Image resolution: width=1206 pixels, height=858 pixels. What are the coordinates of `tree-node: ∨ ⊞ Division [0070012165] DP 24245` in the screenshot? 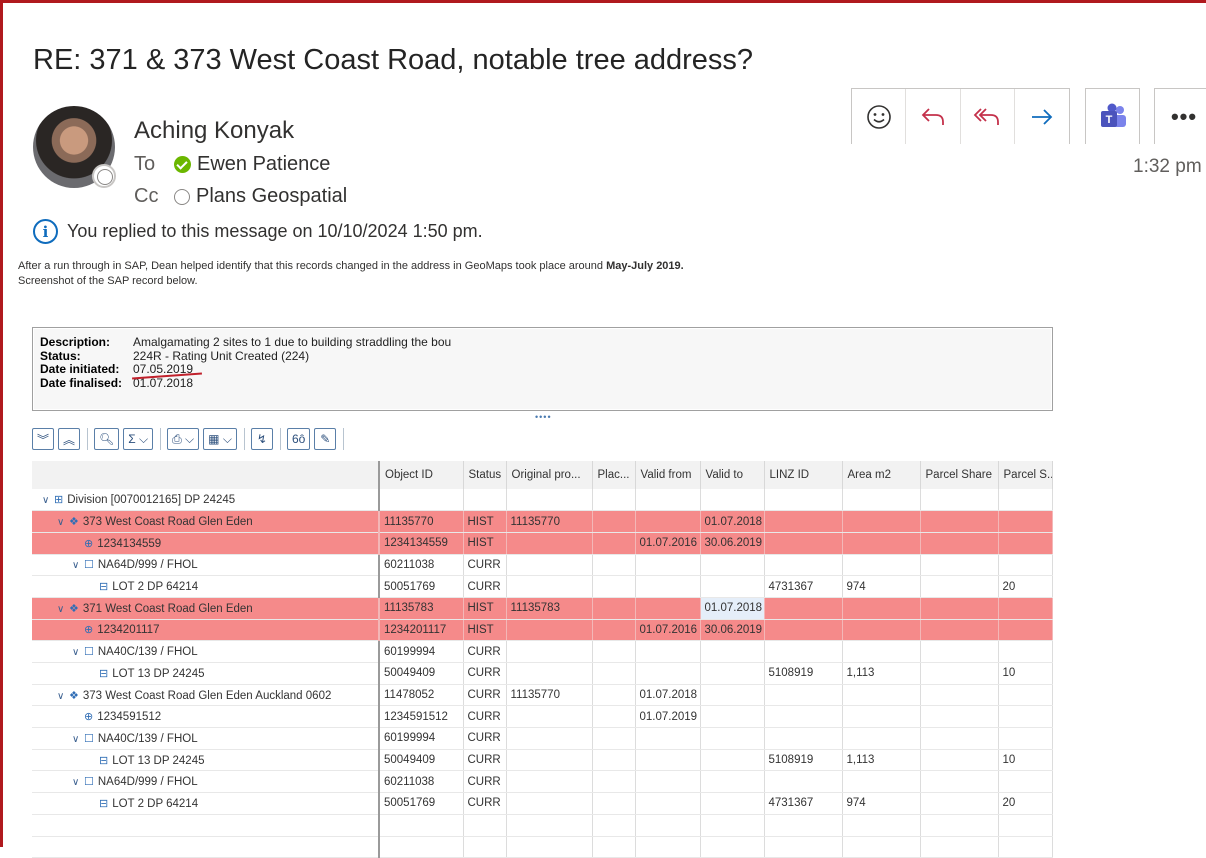 It's located at (206, 500).